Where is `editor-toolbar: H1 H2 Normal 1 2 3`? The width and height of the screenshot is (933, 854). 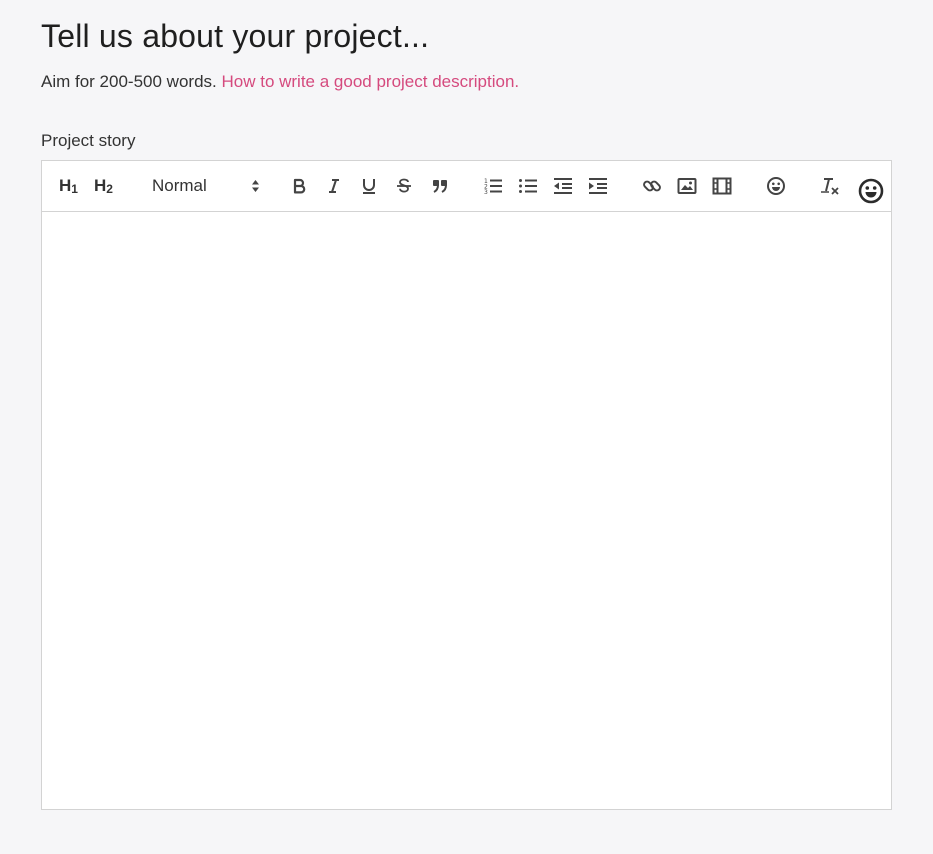
editor-toolbar: H1 H2 Normal 1 2 3 is located at coordinates (466, 186).